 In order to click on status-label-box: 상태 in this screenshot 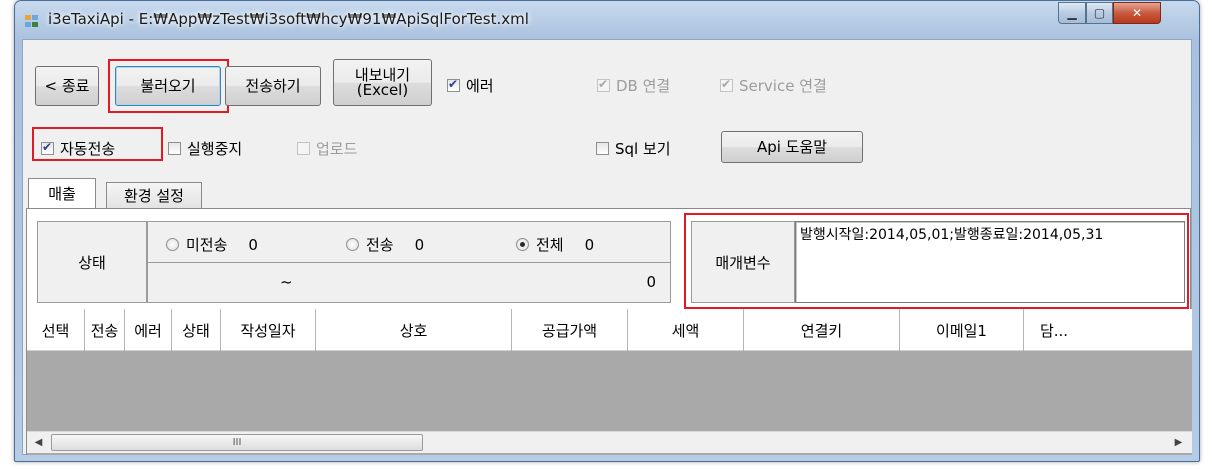, I will do `click(92, 262)`.